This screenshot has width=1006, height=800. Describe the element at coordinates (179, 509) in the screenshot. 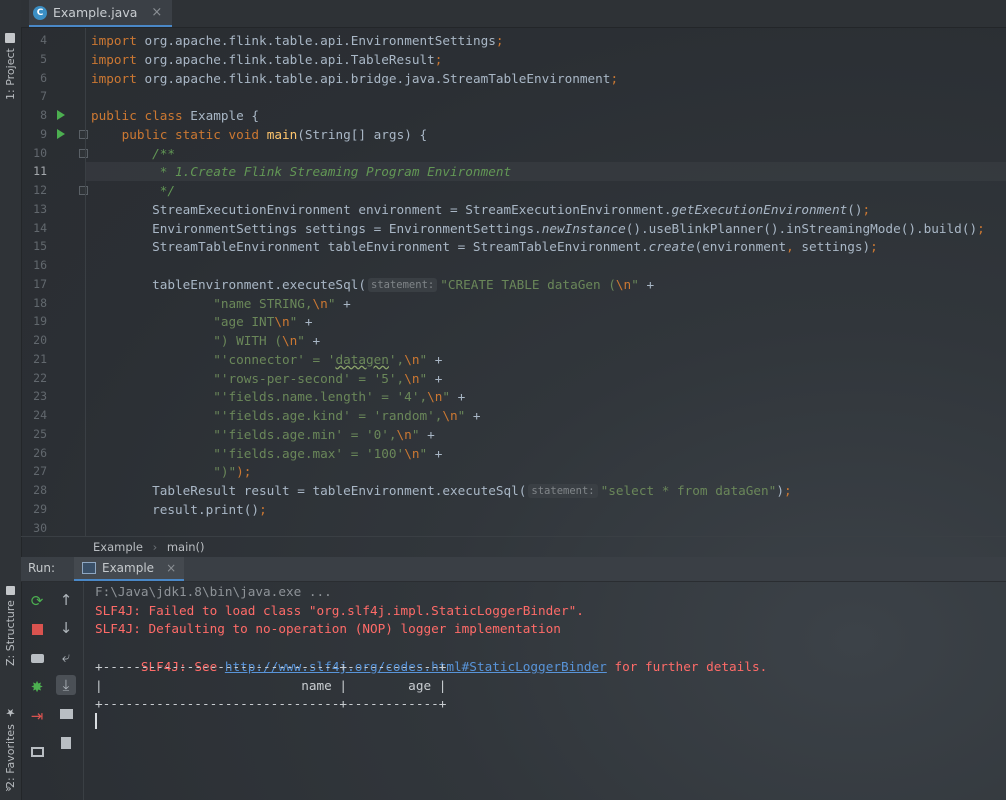

I see `code-line-text: result.print();` at that location.